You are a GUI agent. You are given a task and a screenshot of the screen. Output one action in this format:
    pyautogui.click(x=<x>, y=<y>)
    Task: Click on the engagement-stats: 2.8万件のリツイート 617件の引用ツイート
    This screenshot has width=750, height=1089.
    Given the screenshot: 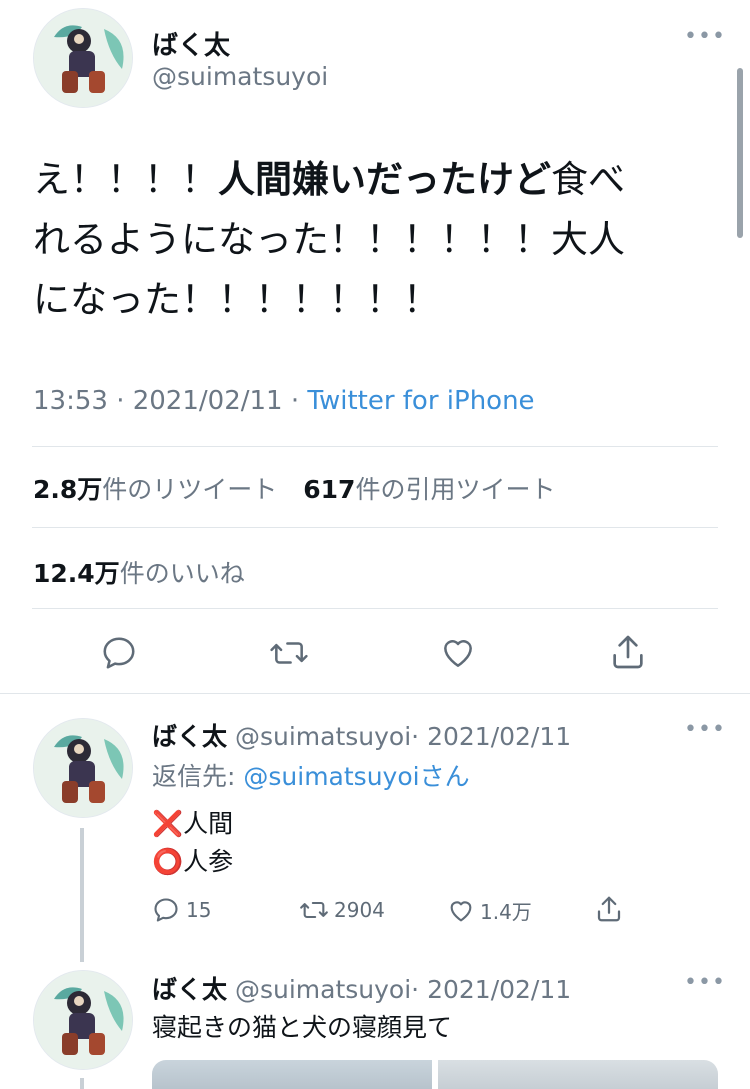 What is the action you would take?
    pyautogui.click(x=294, y=488)
    